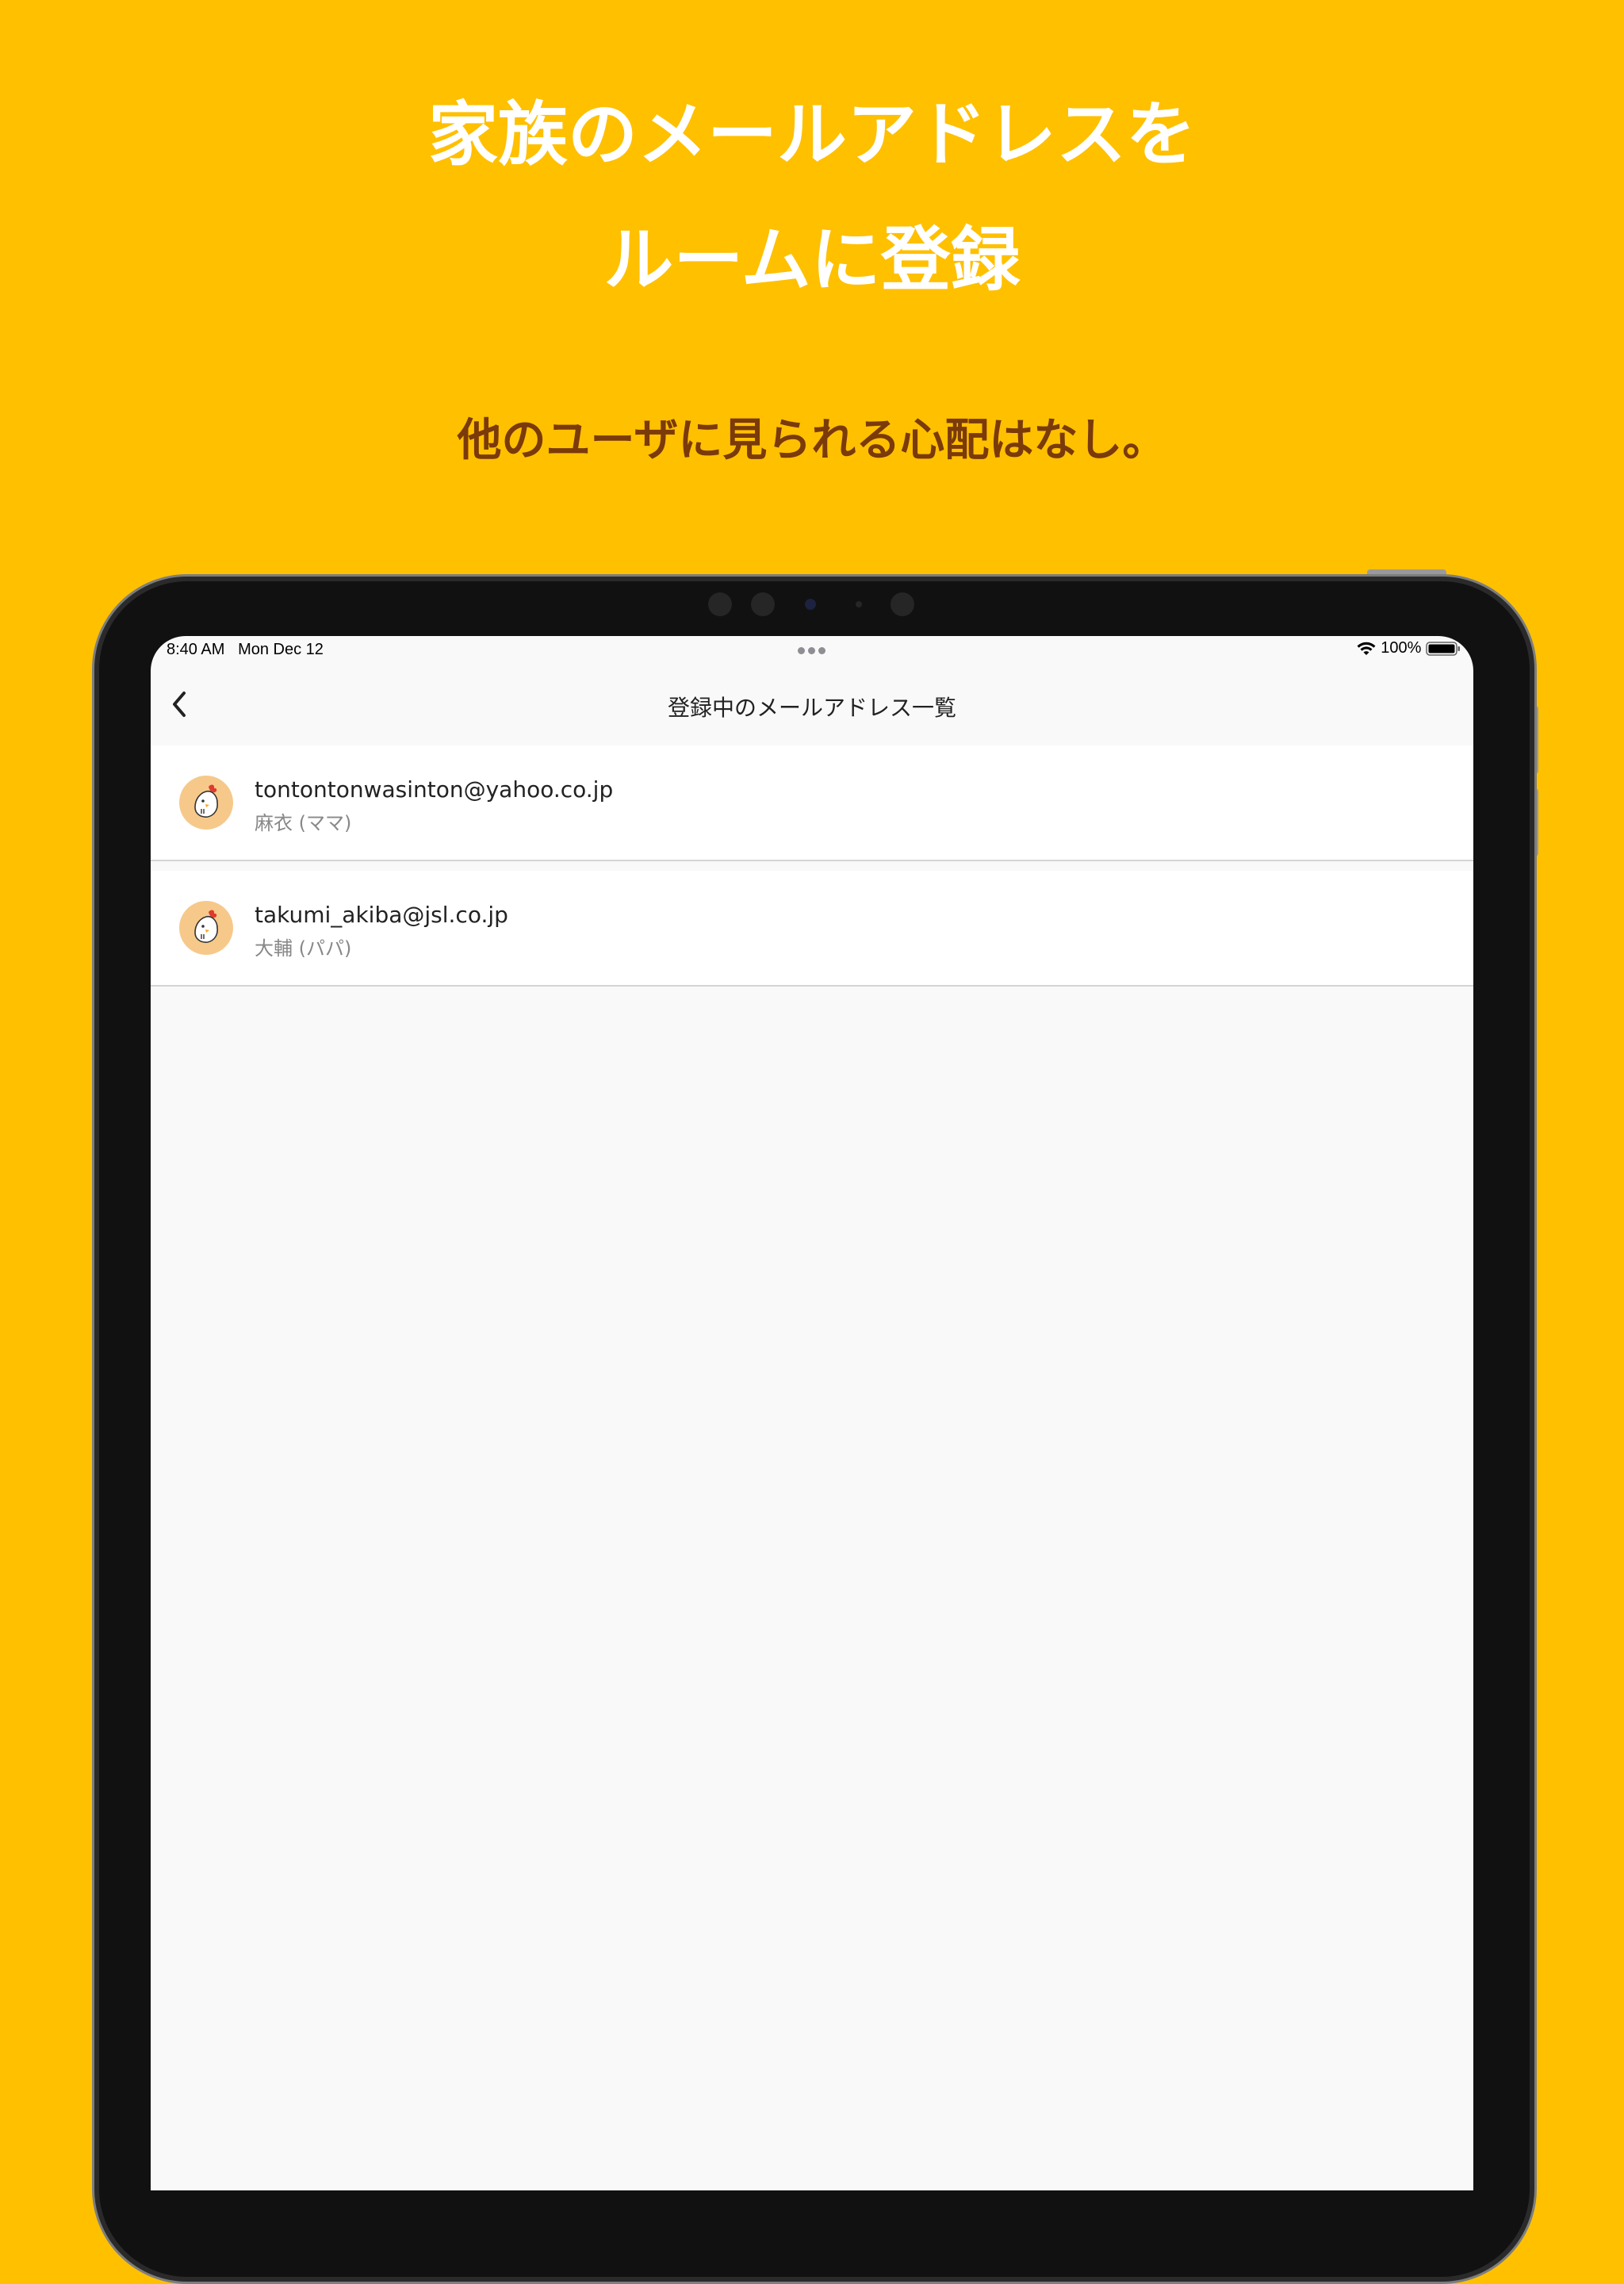 This screenshot has width=1624, height=2284. What do you see at coordinates (1401, 648) in the screenshot?
I see `battery-percent: 100%` at bounding box center [1401, 648].